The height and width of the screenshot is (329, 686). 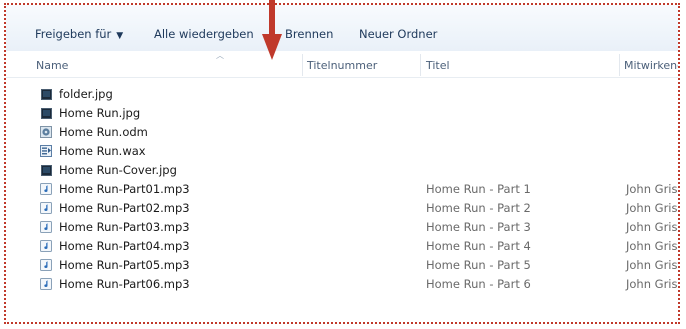 What do you see at coordinates (46, 132) in the screenshot?
I see `overdrive-file-icon` at bounding box center [46, 132].